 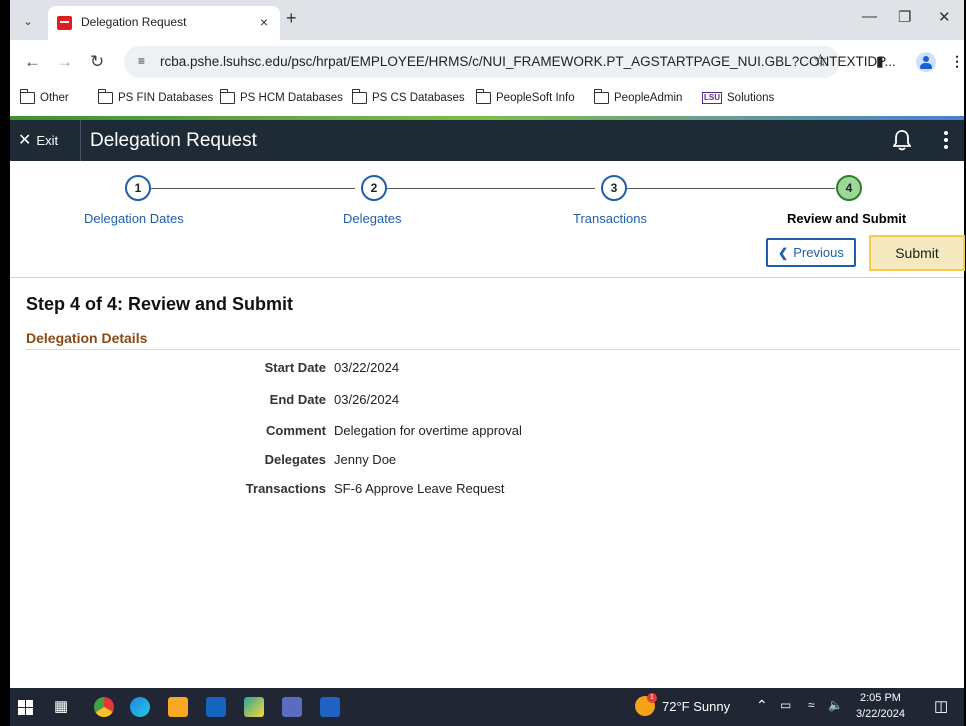 What do you see at coordinates (281, 96) in the screenshot?
I see `bookmark-folder-ps-hcm: PS HCM Databases` at bounding box center [281, 96].